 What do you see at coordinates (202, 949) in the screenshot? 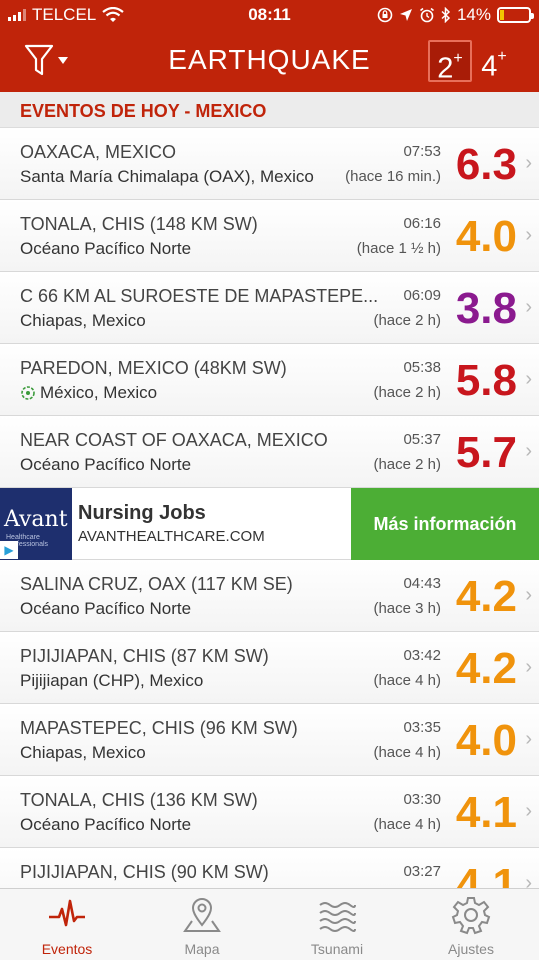
I see `tab-label: Mapa` at bounding box center [202, 949].